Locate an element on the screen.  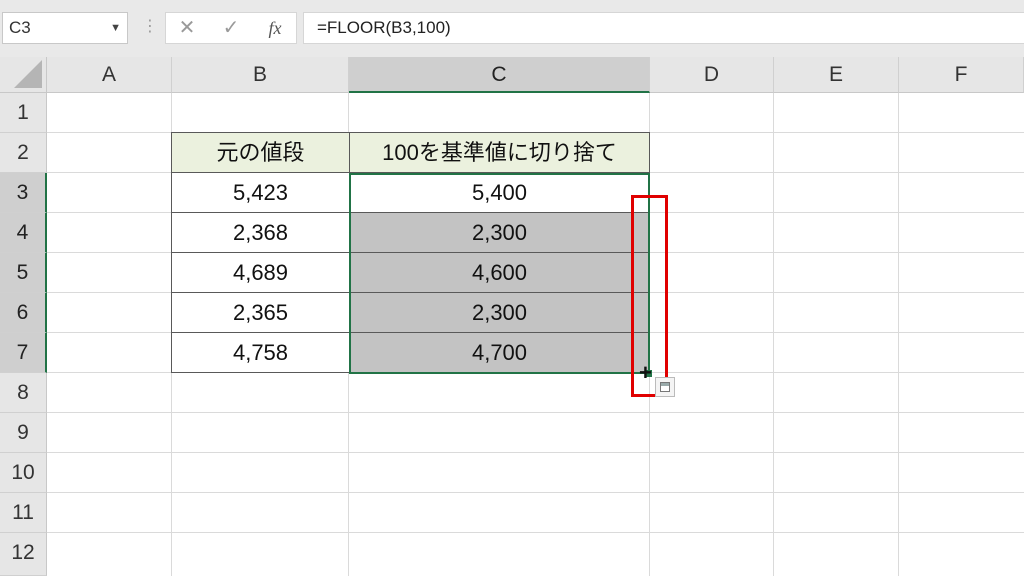
column-header-b: B is located at coordinates (260, 75).